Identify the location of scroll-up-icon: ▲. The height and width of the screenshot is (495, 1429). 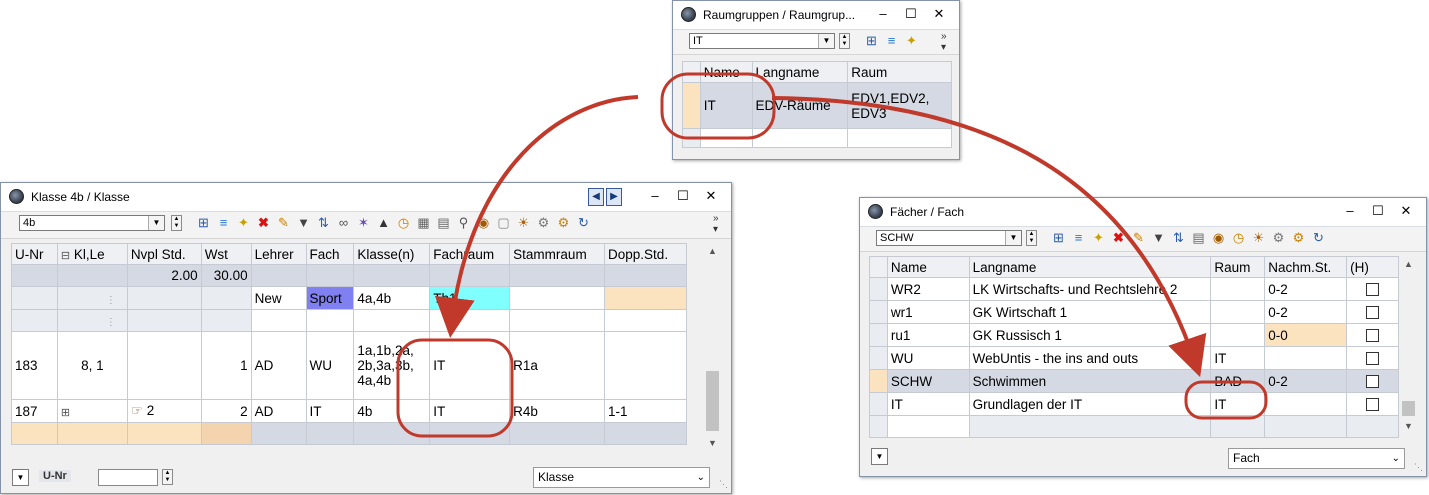
(1408, 264).